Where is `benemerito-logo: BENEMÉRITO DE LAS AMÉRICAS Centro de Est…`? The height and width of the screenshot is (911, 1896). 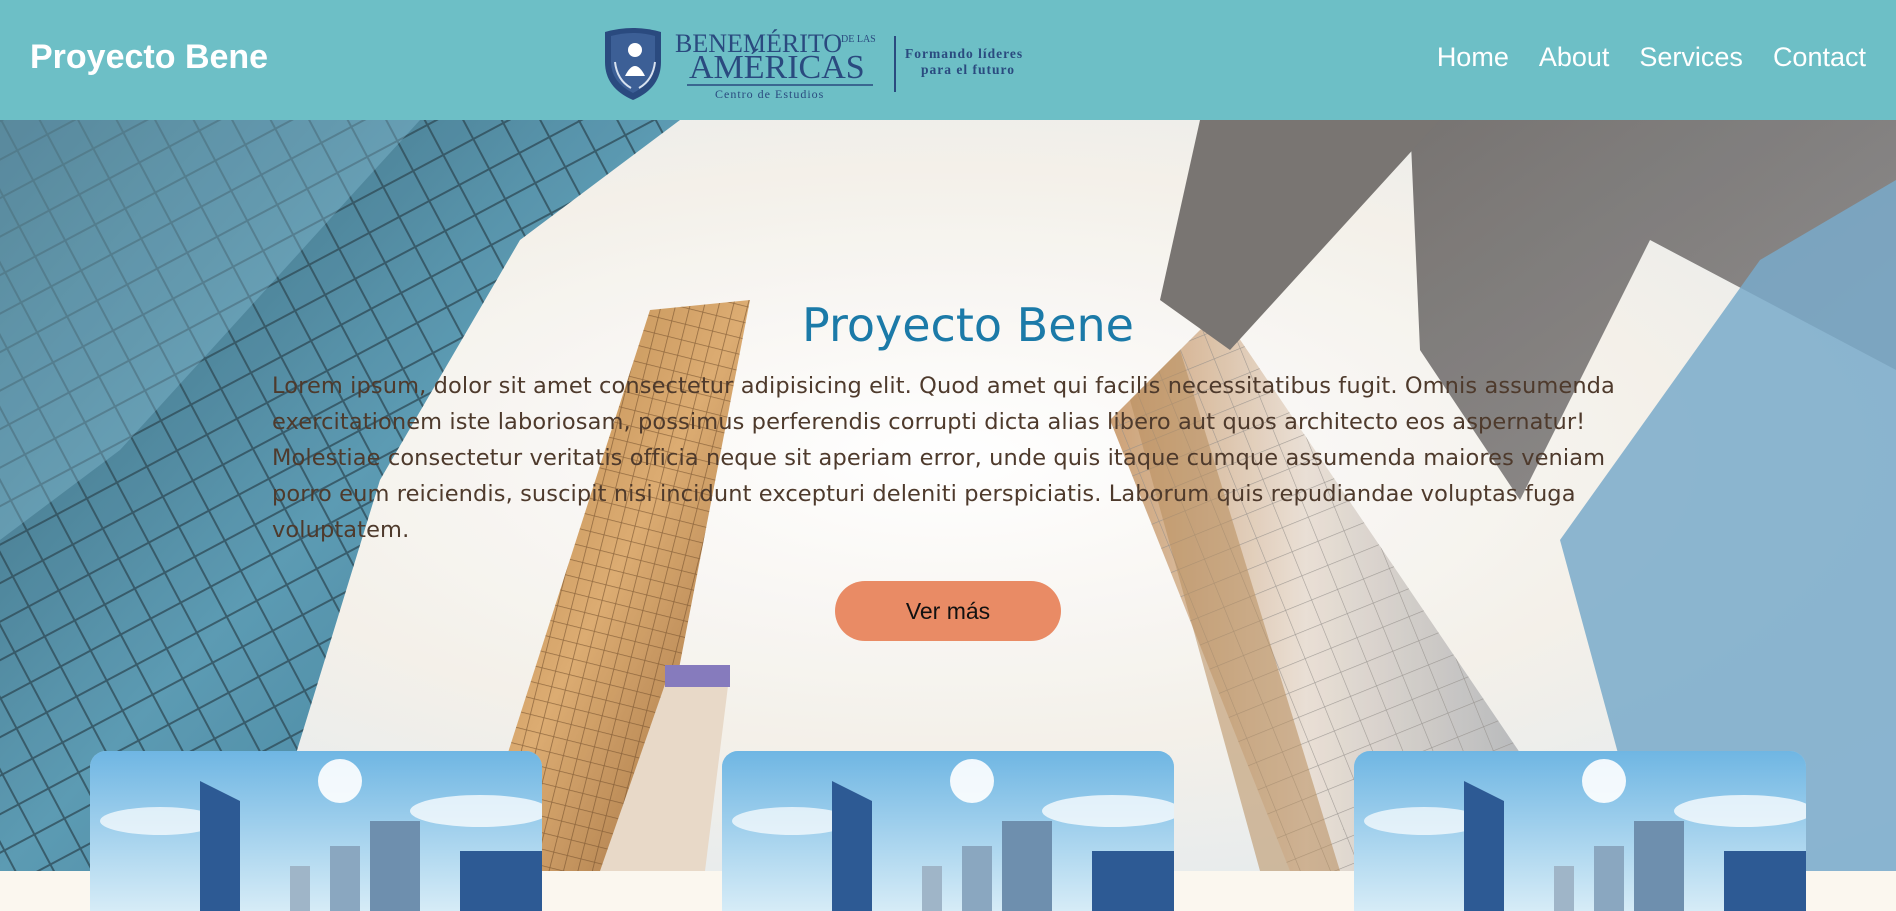 benemerito-logo: BENEMÉRITO DE LAS AMÉRICAS Centro de Est… is located at coordinates (823, 64).